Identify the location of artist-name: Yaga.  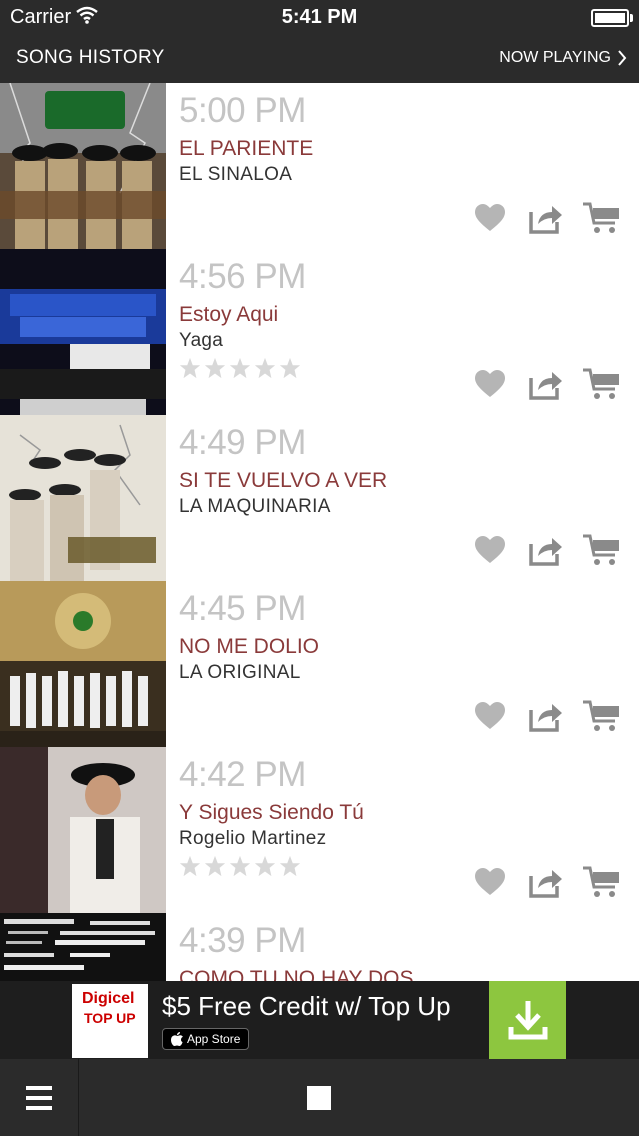
(201, 340).